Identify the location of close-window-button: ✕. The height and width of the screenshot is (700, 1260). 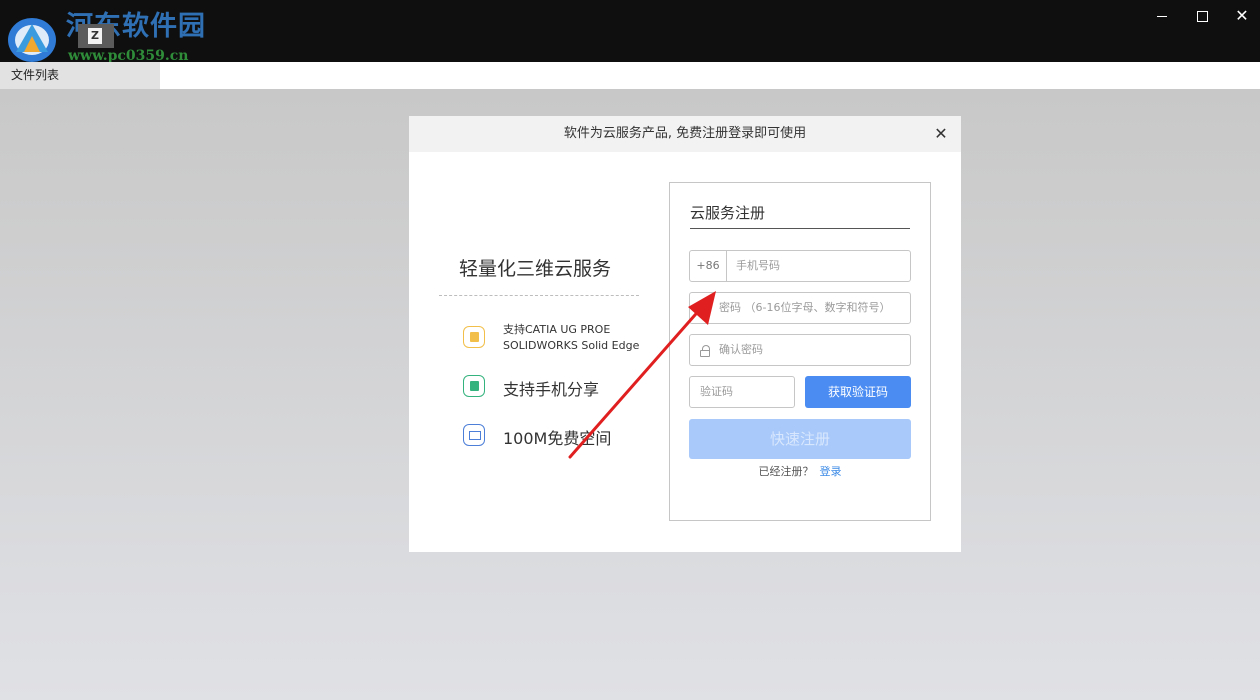
(1240, 16).